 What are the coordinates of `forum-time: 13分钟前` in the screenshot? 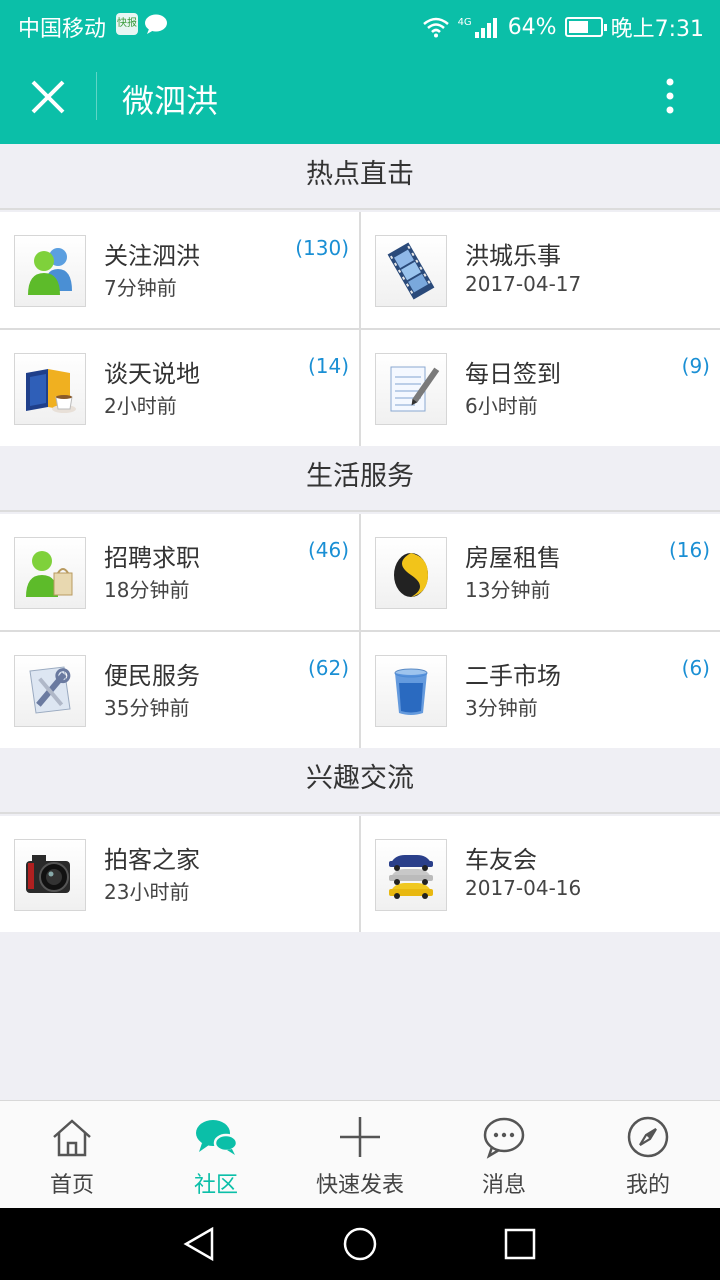 It's located at (508, 590).